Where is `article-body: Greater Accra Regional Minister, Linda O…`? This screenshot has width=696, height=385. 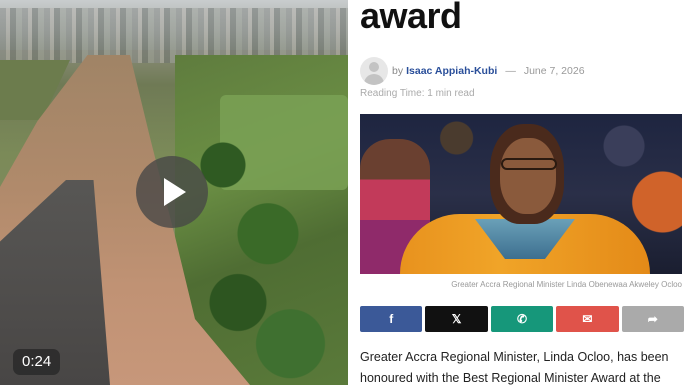 article-body: Greater Accra Regional Minister, Linda O… is located at coordinates (514, 367).